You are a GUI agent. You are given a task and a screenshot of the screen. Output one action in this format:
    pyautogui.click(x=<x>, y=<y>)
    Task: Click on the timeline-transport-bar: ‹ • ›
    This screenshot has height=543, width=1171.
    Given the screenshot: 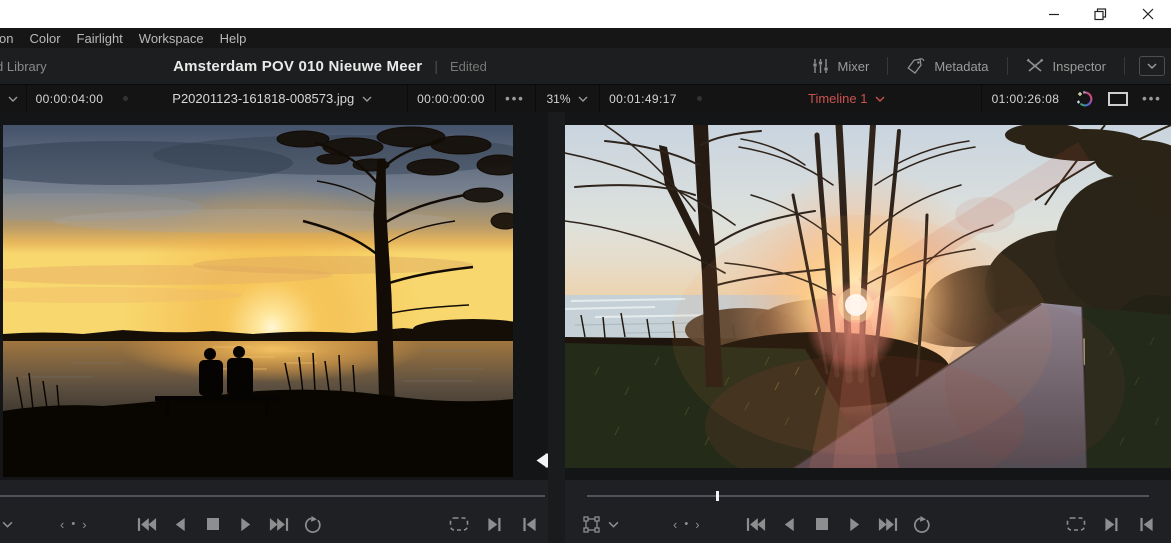 What is the action you would take?
    pyautogui.click(x=868, y=511)
    